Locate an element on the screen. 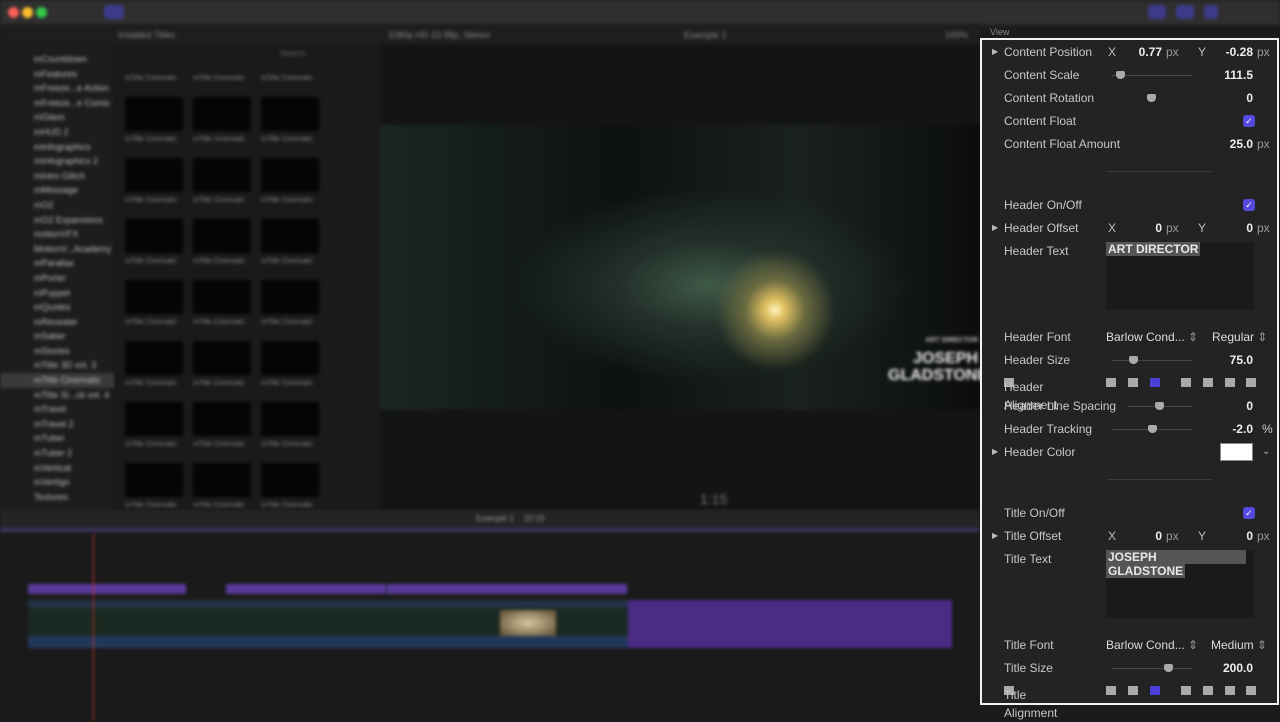  header-color-swatch is located at coordinates (1236, 452).